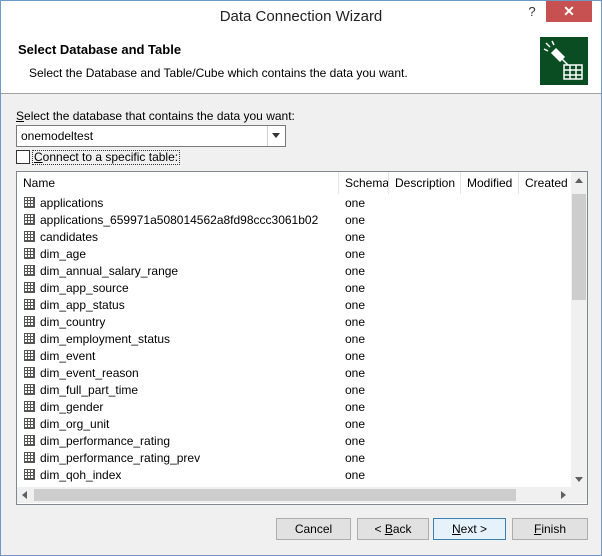 The image size is (602, 556). I want to click on vertical-scroll-thumb, so click(579, 247).